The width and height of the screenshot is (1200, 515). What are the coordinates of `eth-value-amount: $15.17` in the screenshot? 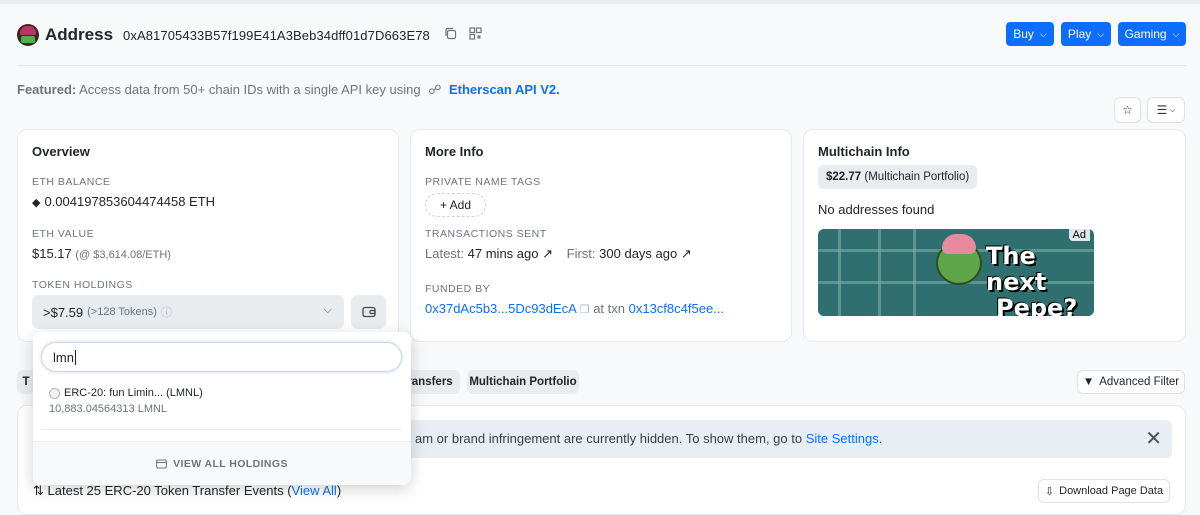 It's located at (52, 253).